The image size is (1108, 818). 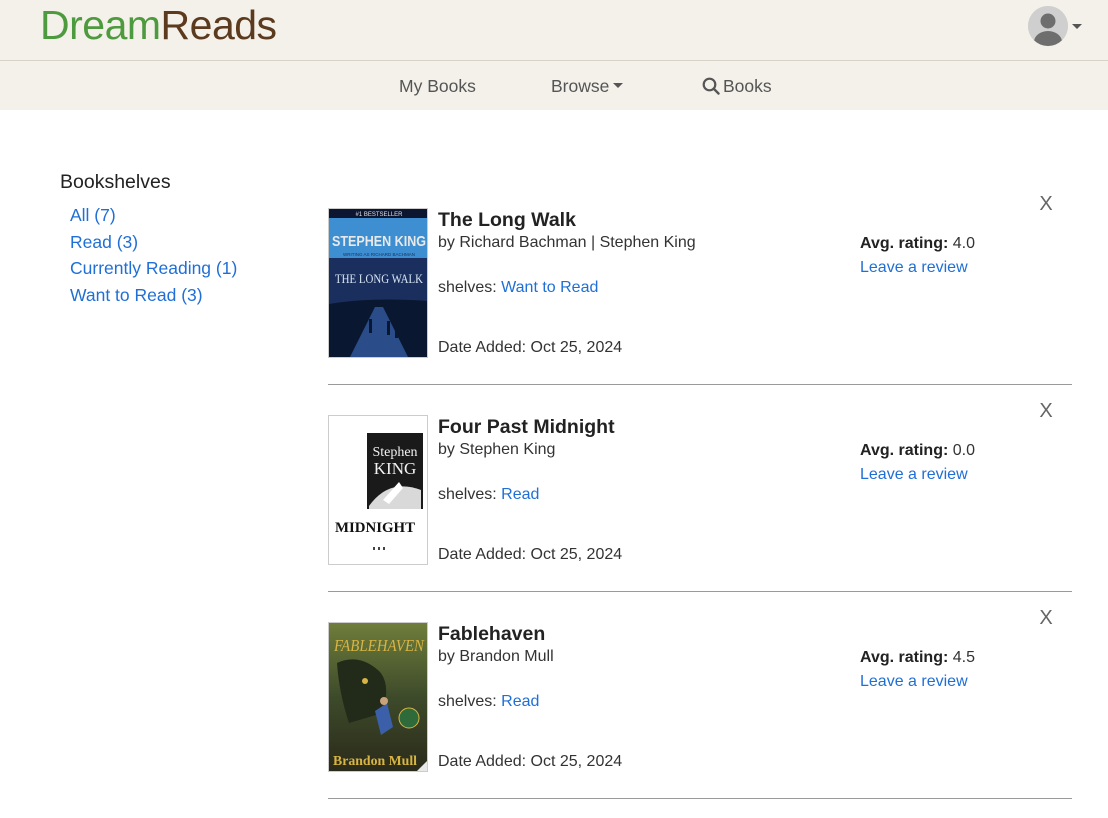 What do you see at coordinates (375, 761) in the screenshot?
I see `cover-author-text: Brandon Mull` at bounding box center [375, 761].